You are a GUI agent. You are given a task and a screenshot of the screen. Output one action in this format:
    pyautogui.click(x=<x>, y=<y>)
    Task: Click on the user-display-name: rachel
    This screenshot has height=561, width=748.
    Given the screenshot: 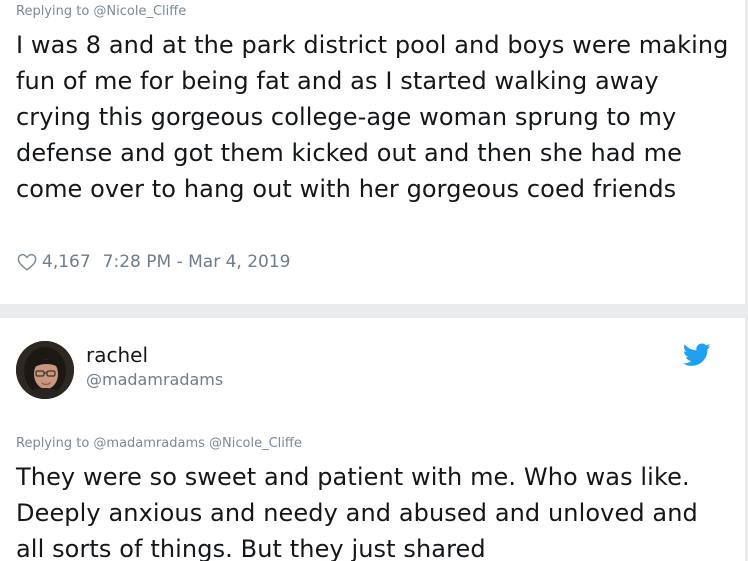 What is the action you would take?
    pyautogui.click(x=117, y=355)
    